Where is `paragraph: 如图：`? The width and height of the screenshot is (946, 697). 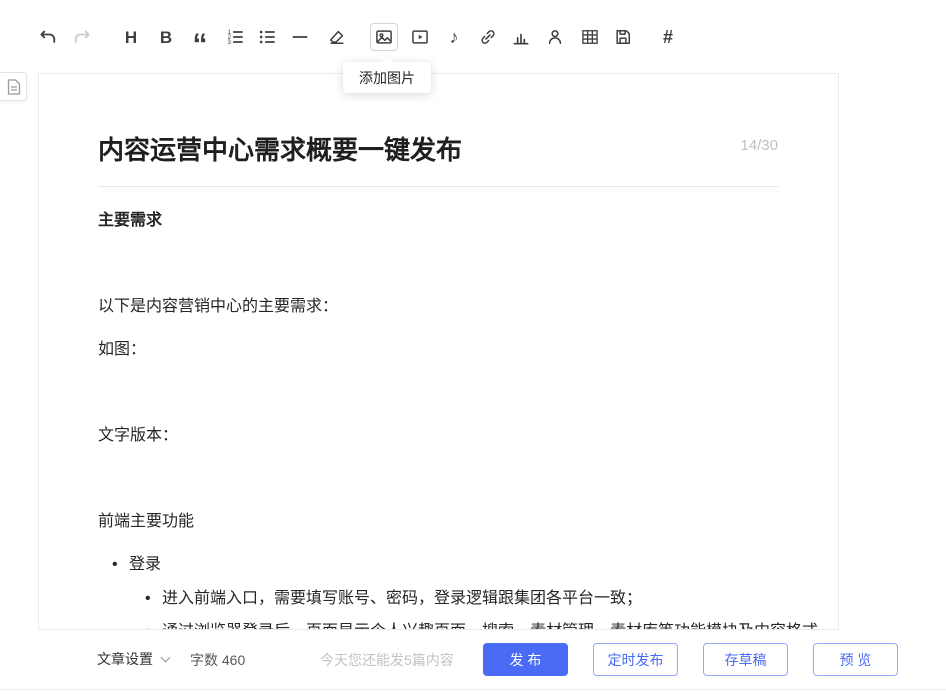
paragraph: 如图： is located at coordinates (122, 349).